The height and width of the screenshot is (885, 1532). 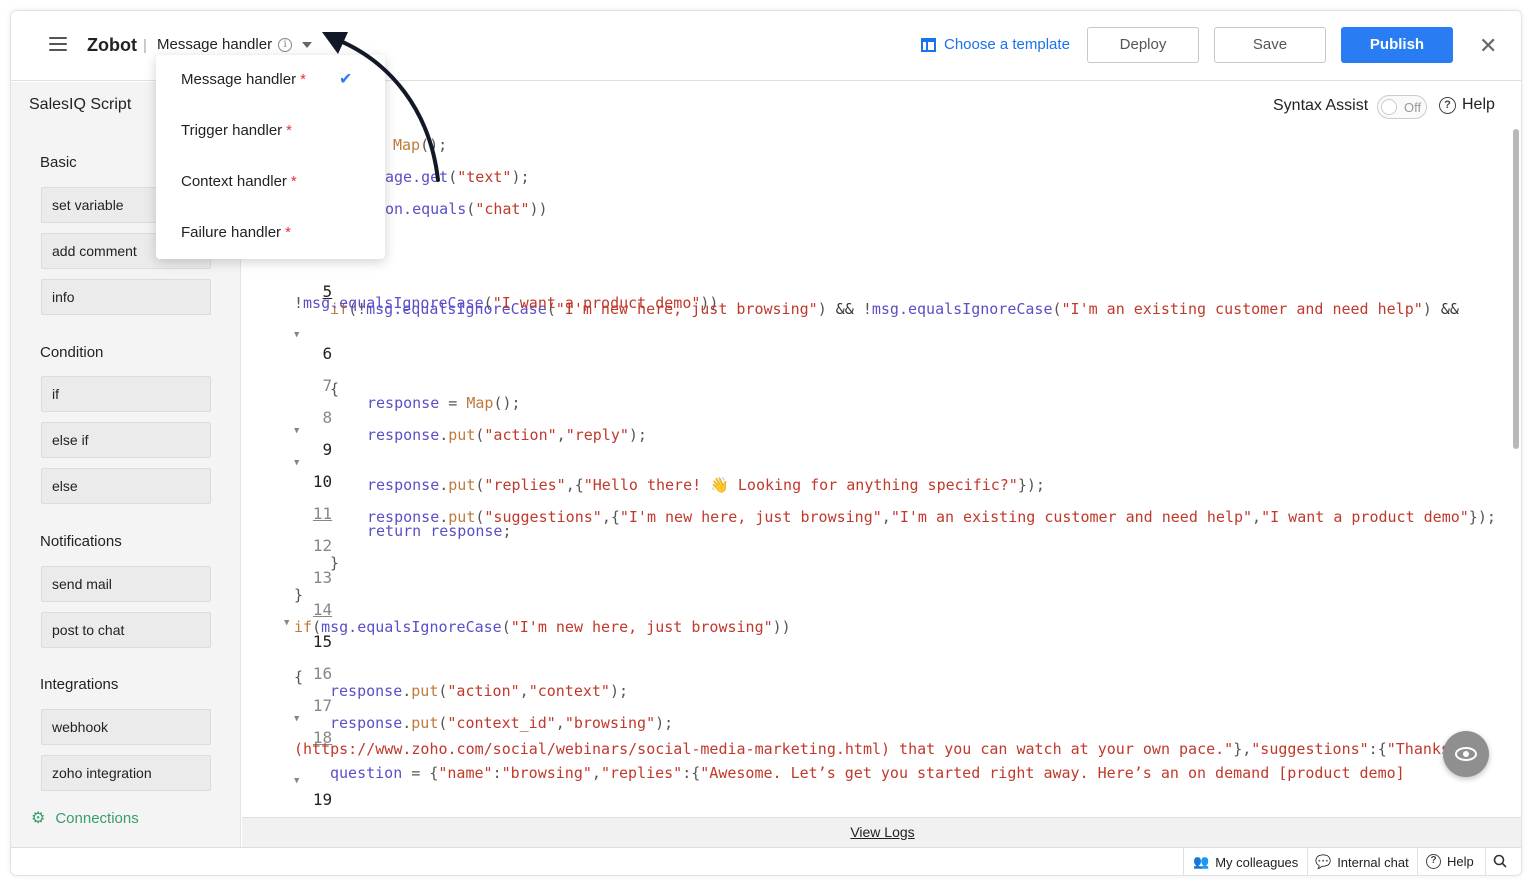 I want to click on dropdown-item-label: Failure handler, so click(x=231, y=232).